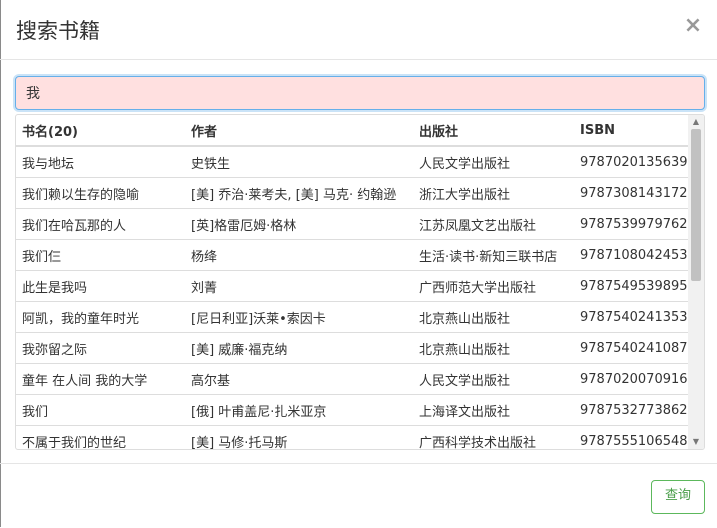  I want to click on table-row: 我弥留之际 [美] 威廉·福克纳 北京燕山出版社 9787540241087, so click(353, 348).